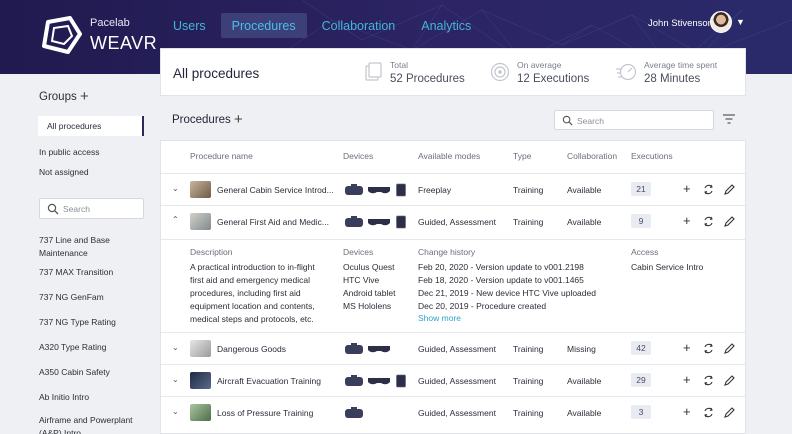 The height and width of the screenshot is (434, 792). What do you see at coordinates (211, 252) in the screenshot?
I see `description-label: Description` at bounding box center [211, 252].